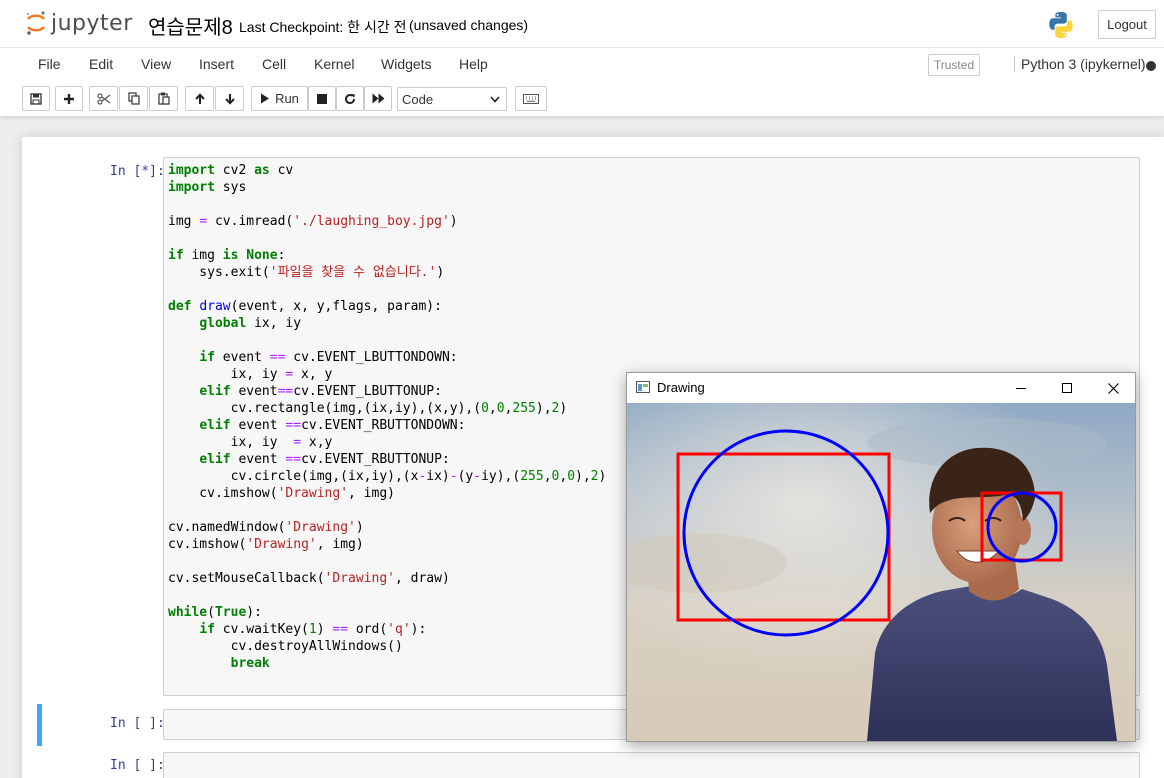 The width and height of the screenshot is (1164, 778). What do you see at coordinates (592, 99) in the screenshot?
I see `toolbar: Run Code` at bounding box center [592, 99].